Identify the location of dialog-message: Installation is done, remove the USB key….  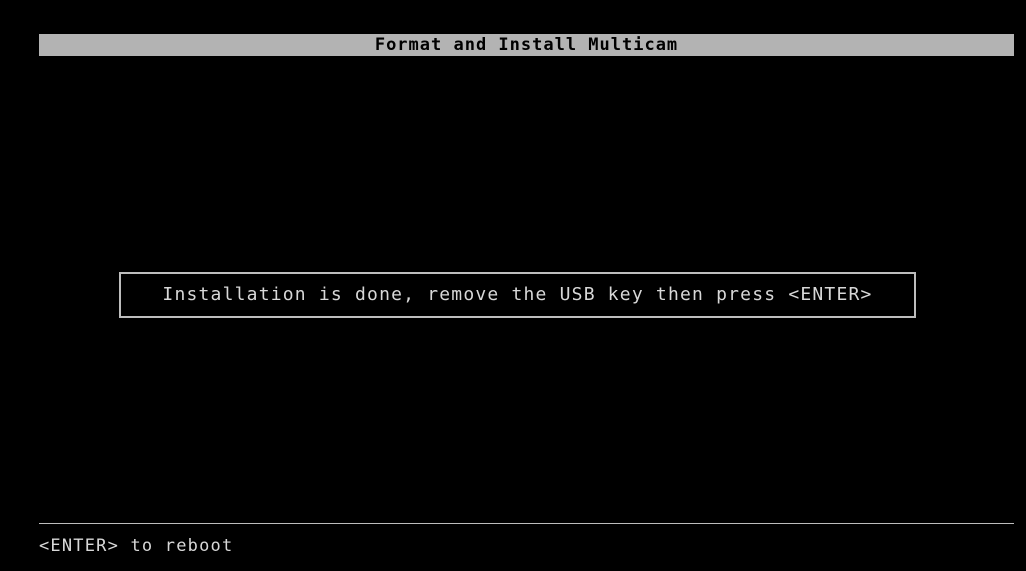
(517, 294).